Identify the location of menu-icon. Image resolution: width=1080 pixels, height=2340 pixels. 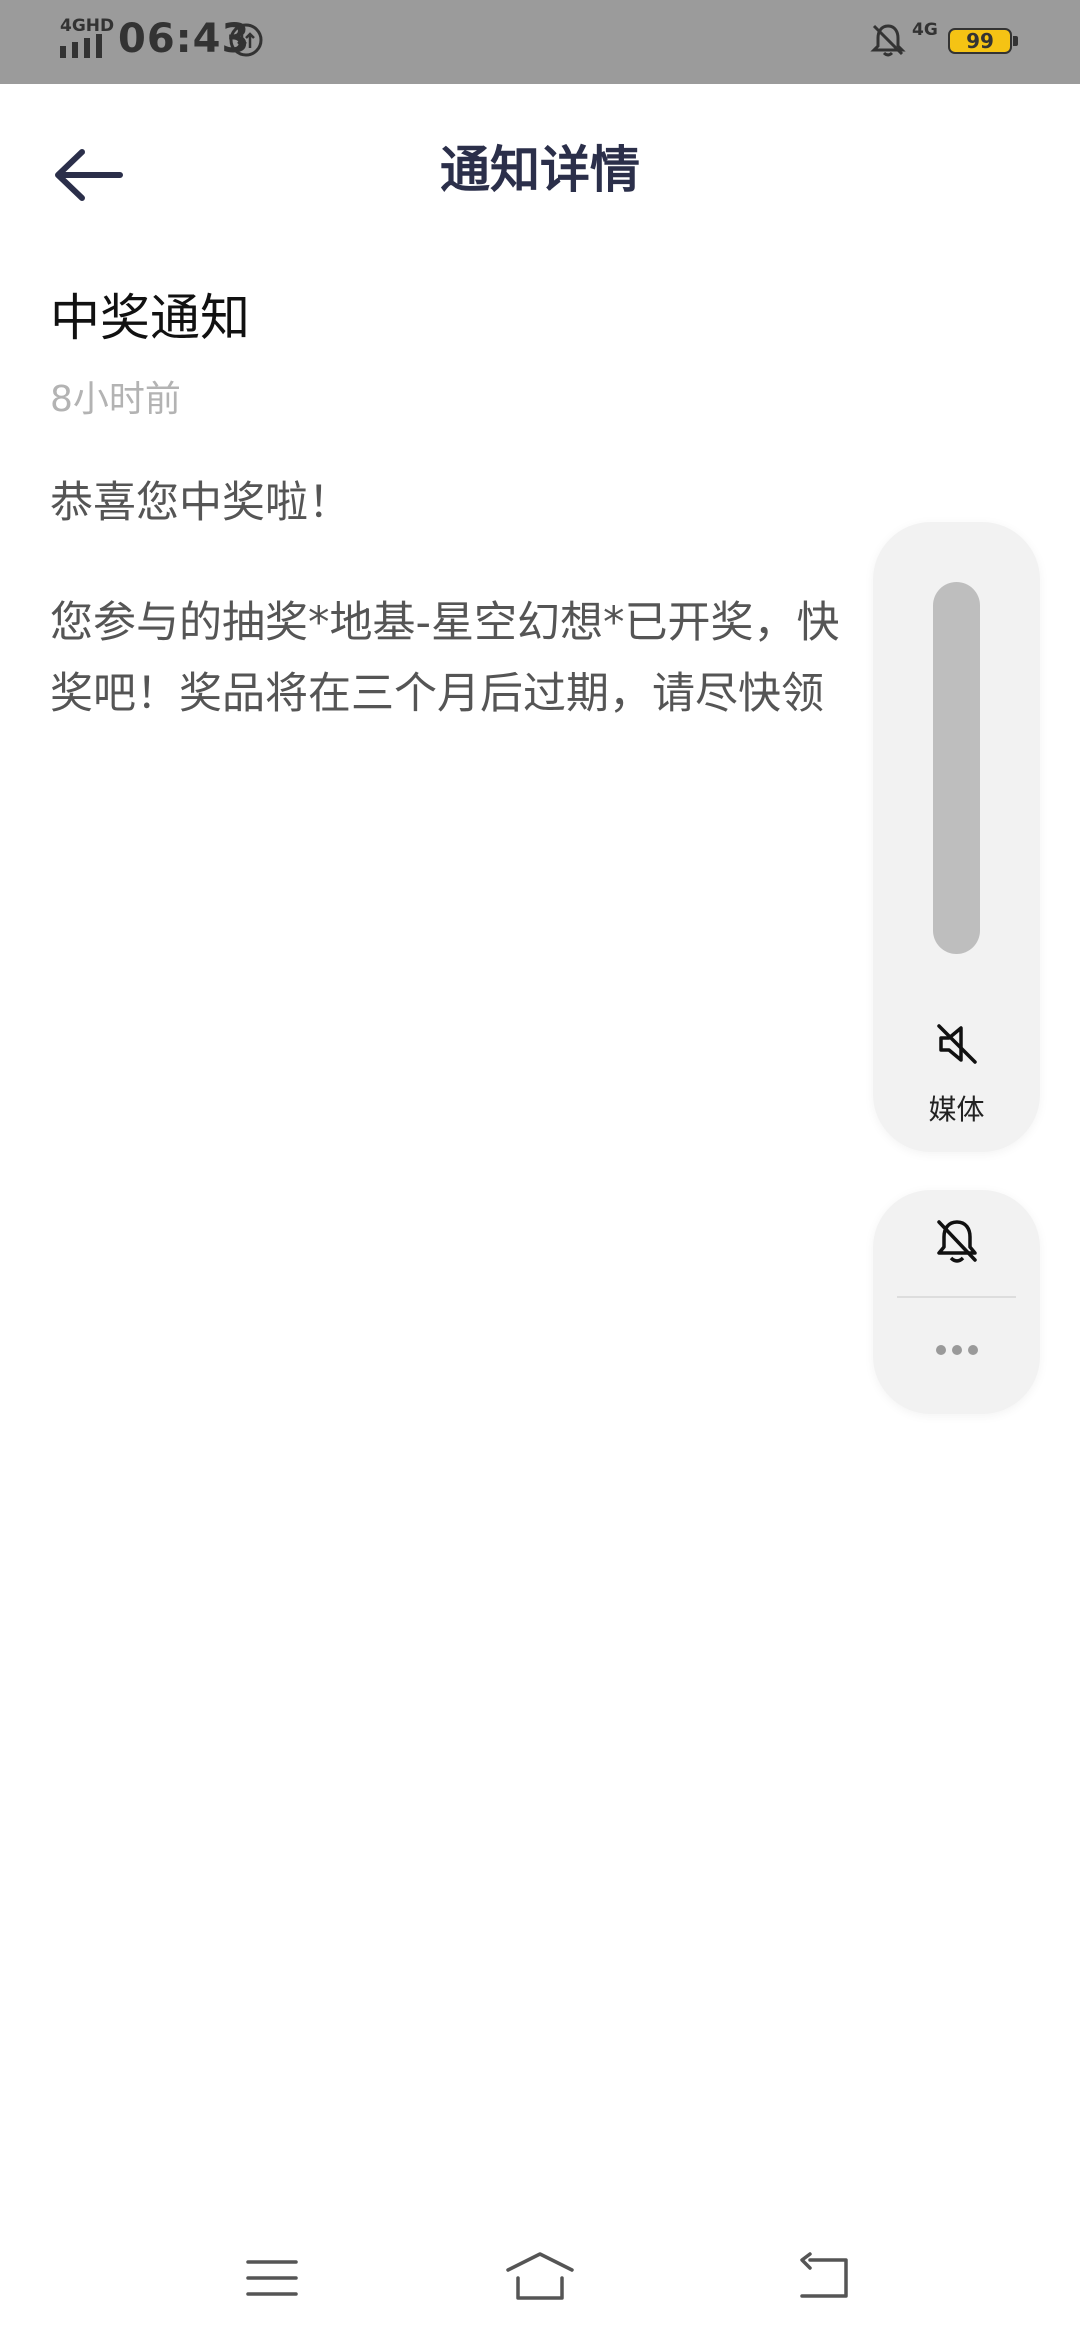
(272, 2278).